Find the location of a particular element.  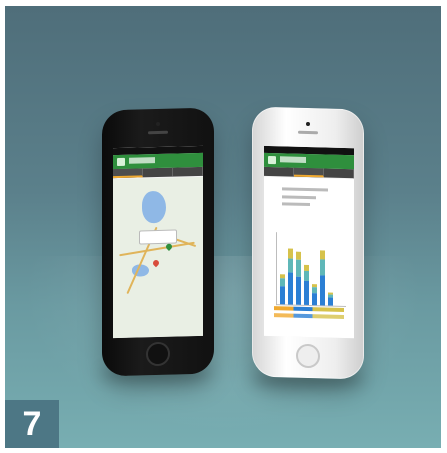

map-info-popup is located at coordinates (158, 237).